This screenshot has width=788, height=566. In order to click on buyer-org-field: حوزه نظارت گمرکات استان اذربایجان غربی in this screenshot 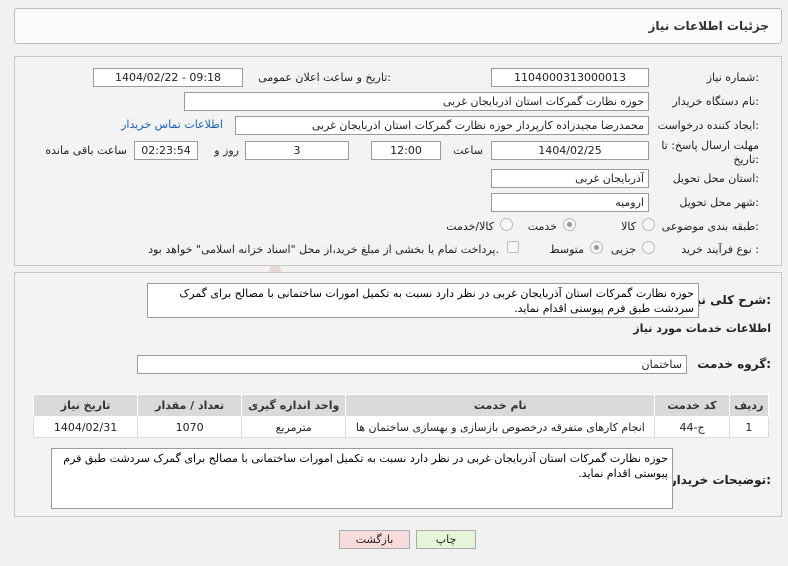, I will do `click(416, 101)`.